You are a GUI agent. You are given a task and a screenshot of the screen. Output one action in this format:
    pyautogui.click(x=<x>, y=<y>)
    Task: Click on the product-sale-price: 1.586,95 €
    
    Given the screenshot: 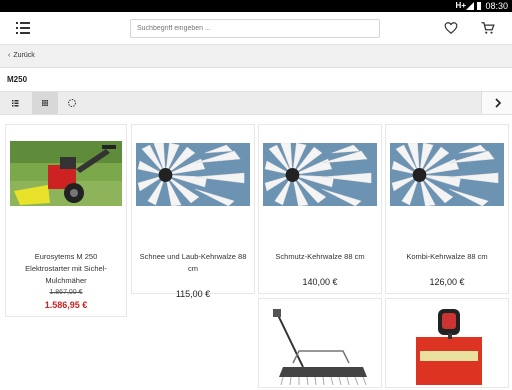 What is the action you would take?
    pyautogui.click(x=66, y=305)
    